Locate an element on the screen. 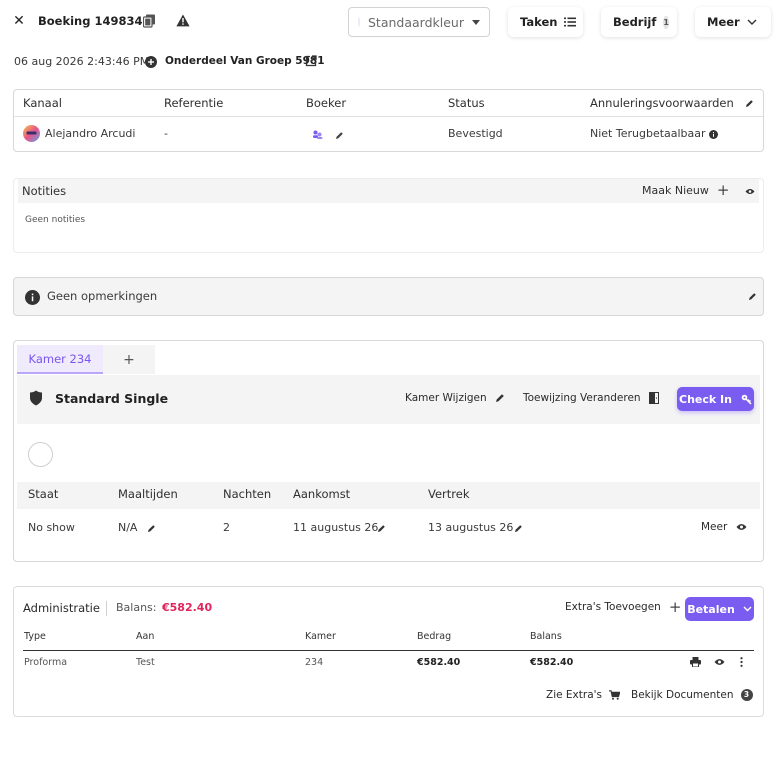  documents-count-badge: 3 is located at coordinates (746, 695).